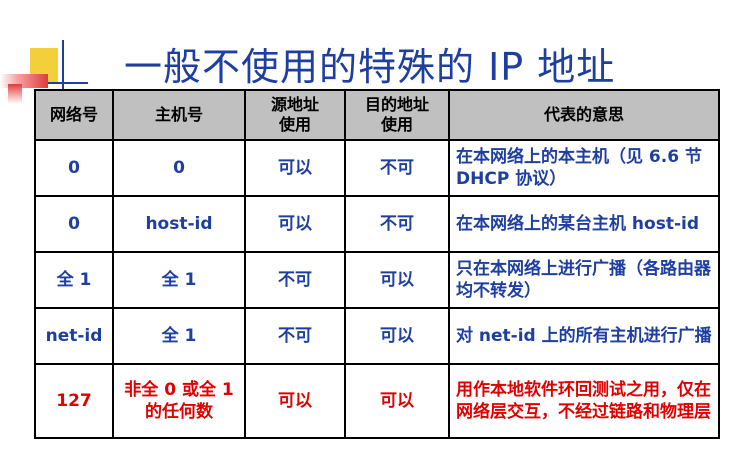  What do you see at coordinates (74, 336) in the screenshot?
I see `cell-network: net-id` at bounding box center [74, 336].